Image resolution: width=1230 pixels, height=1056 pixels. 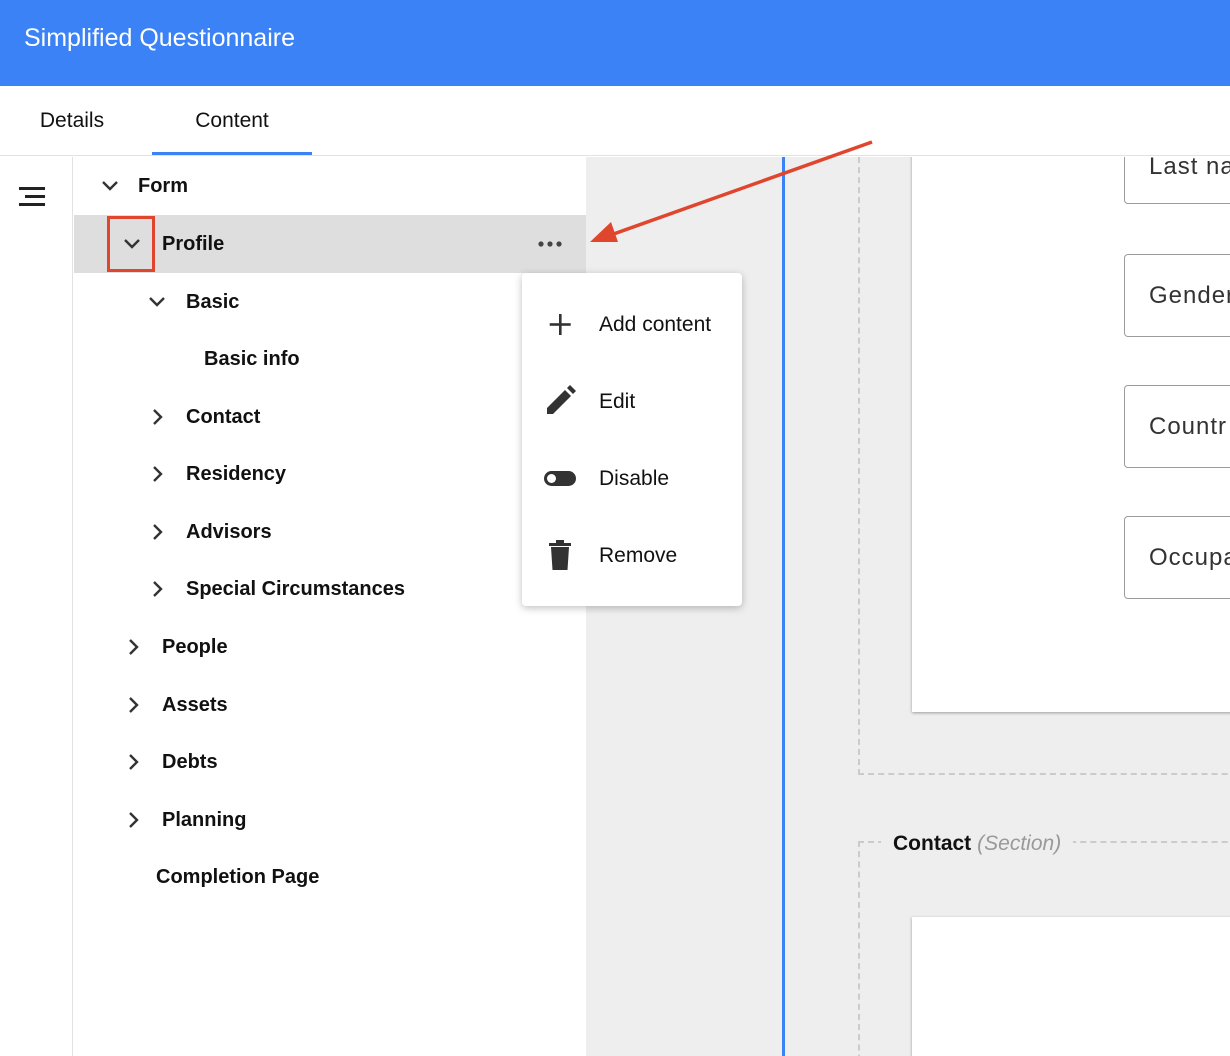 I want to click on tree-item-label: Assets, so click(x=195, y=705).